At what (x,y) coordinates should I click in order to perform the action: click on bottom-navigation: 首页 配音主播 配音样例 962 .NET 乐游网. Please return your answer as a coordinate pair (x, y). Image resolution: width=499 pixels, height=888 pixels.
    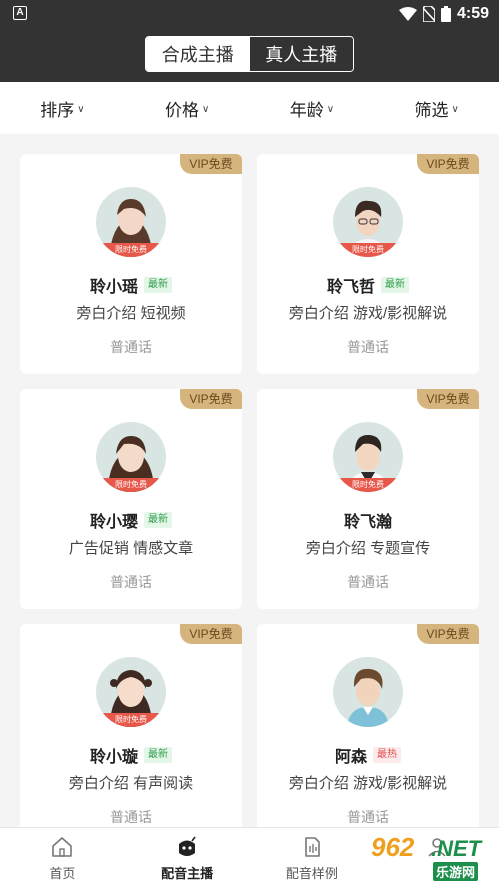
    Looking at the image, I should click on (249, 857).